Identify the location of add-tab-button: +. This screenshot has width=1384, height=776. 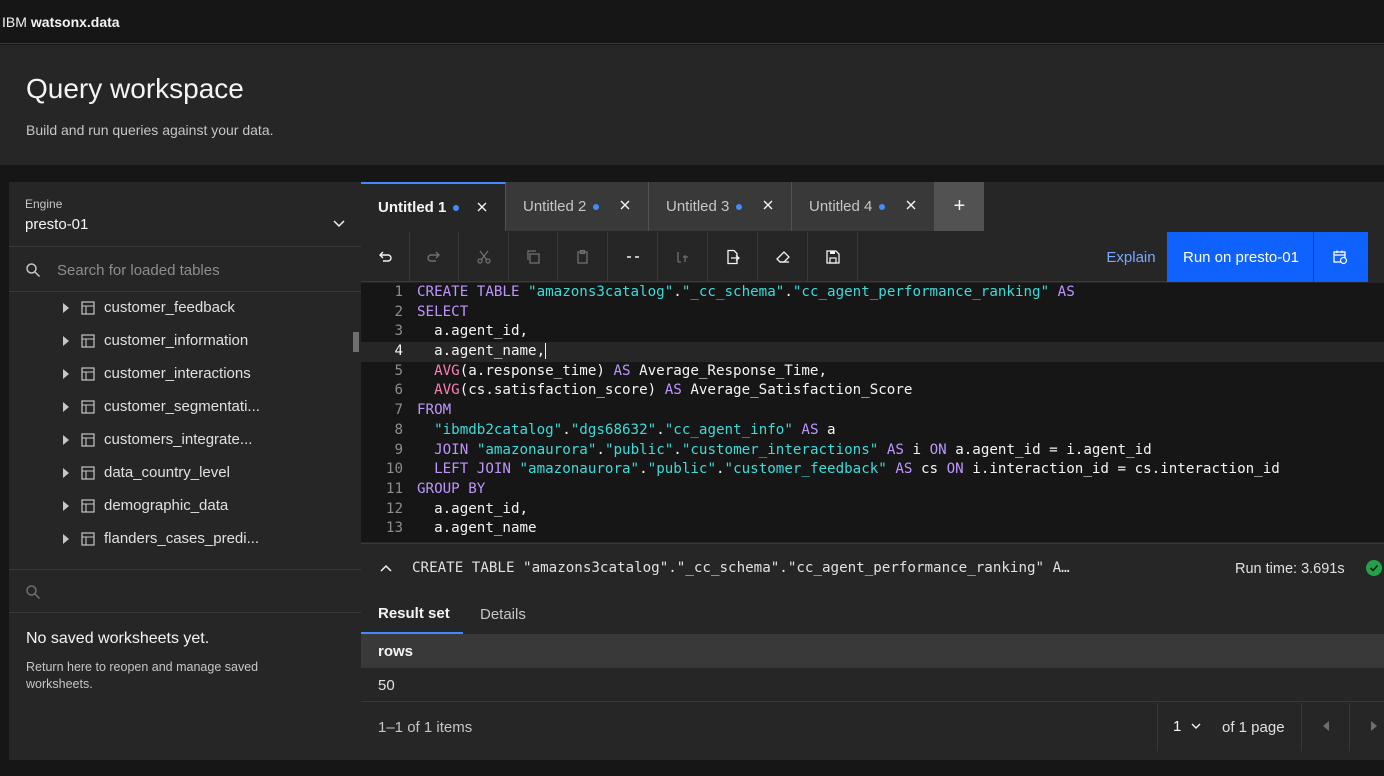
(959, 206).